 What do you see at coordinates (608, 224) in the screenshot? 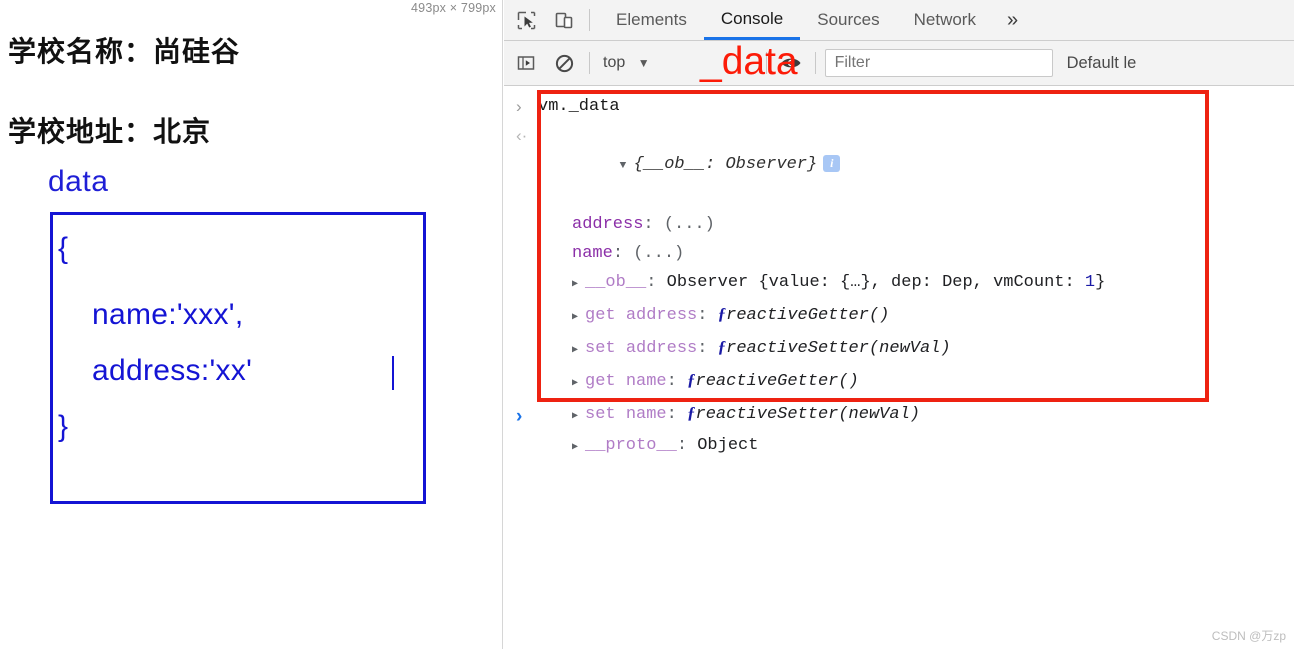
I see `property-address-key: address` at bounding box center [608, 224].